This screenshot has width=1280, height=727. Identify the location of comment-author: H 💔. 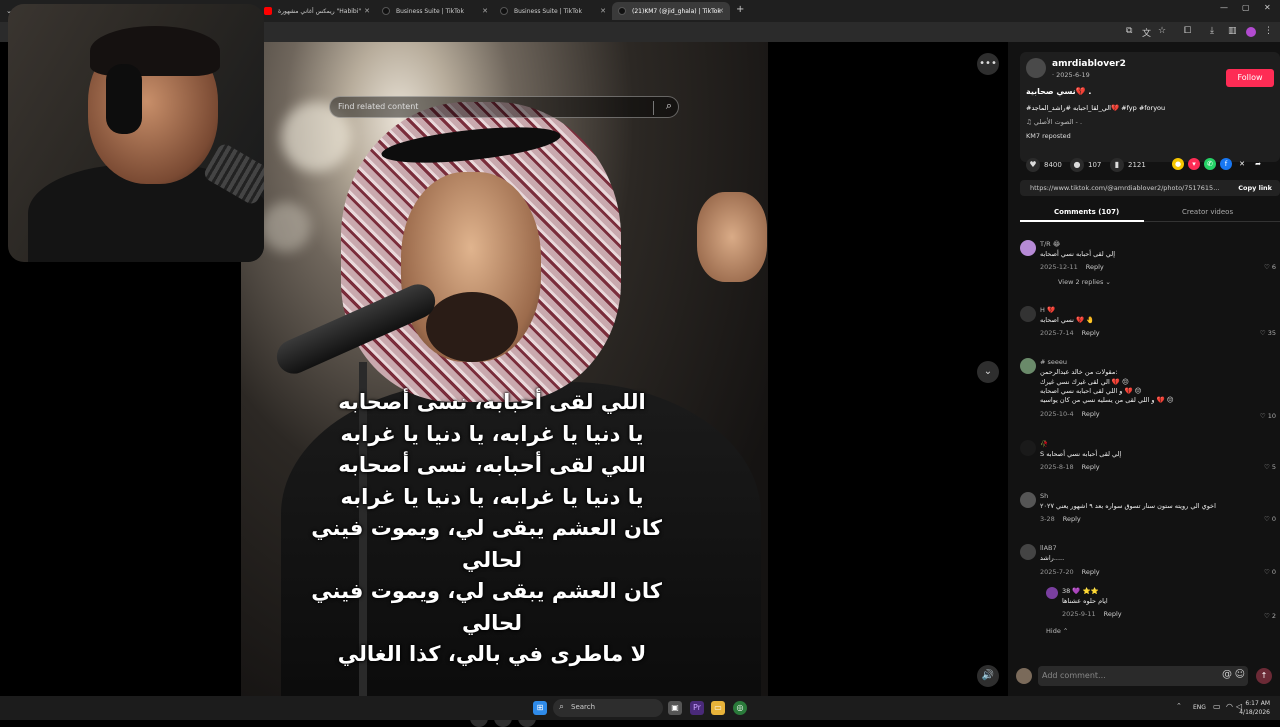
(1047, 310).